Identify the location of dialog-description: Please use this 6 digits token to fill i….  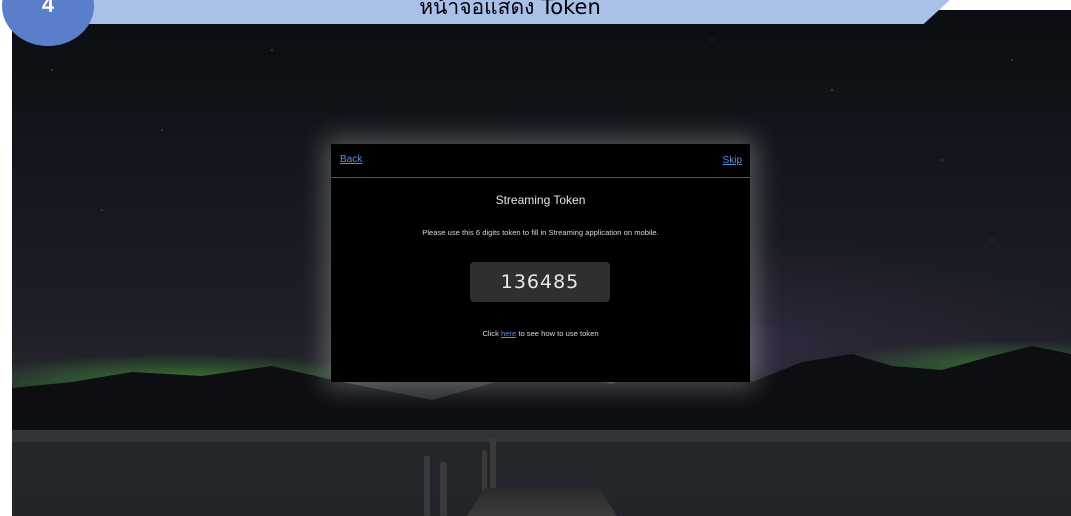
(540, 232).